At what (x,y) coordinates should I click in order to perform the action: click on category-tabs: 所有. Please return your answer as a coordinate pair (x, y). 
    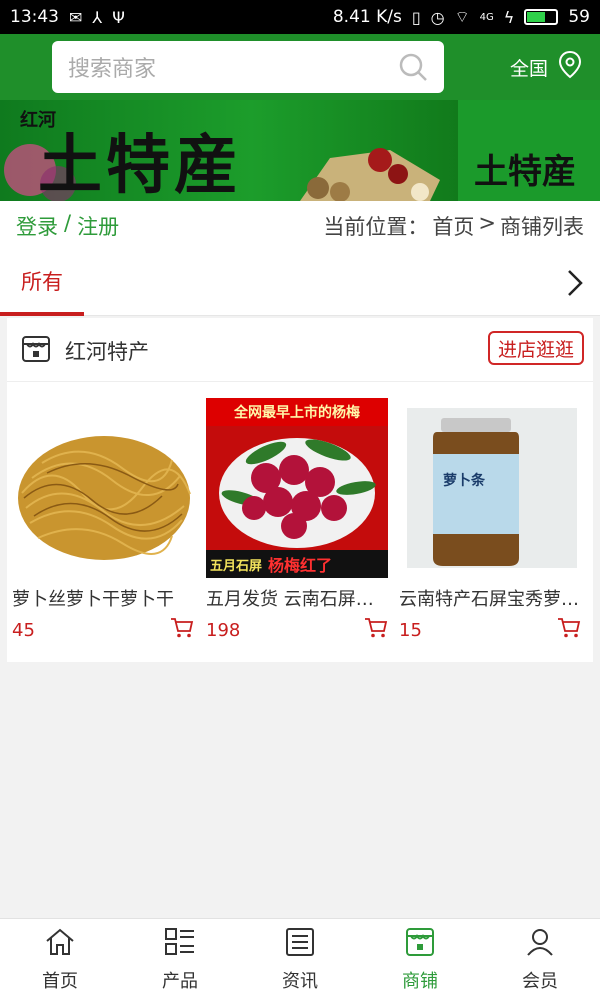
    Looking at the image, I should click on (300, 283).